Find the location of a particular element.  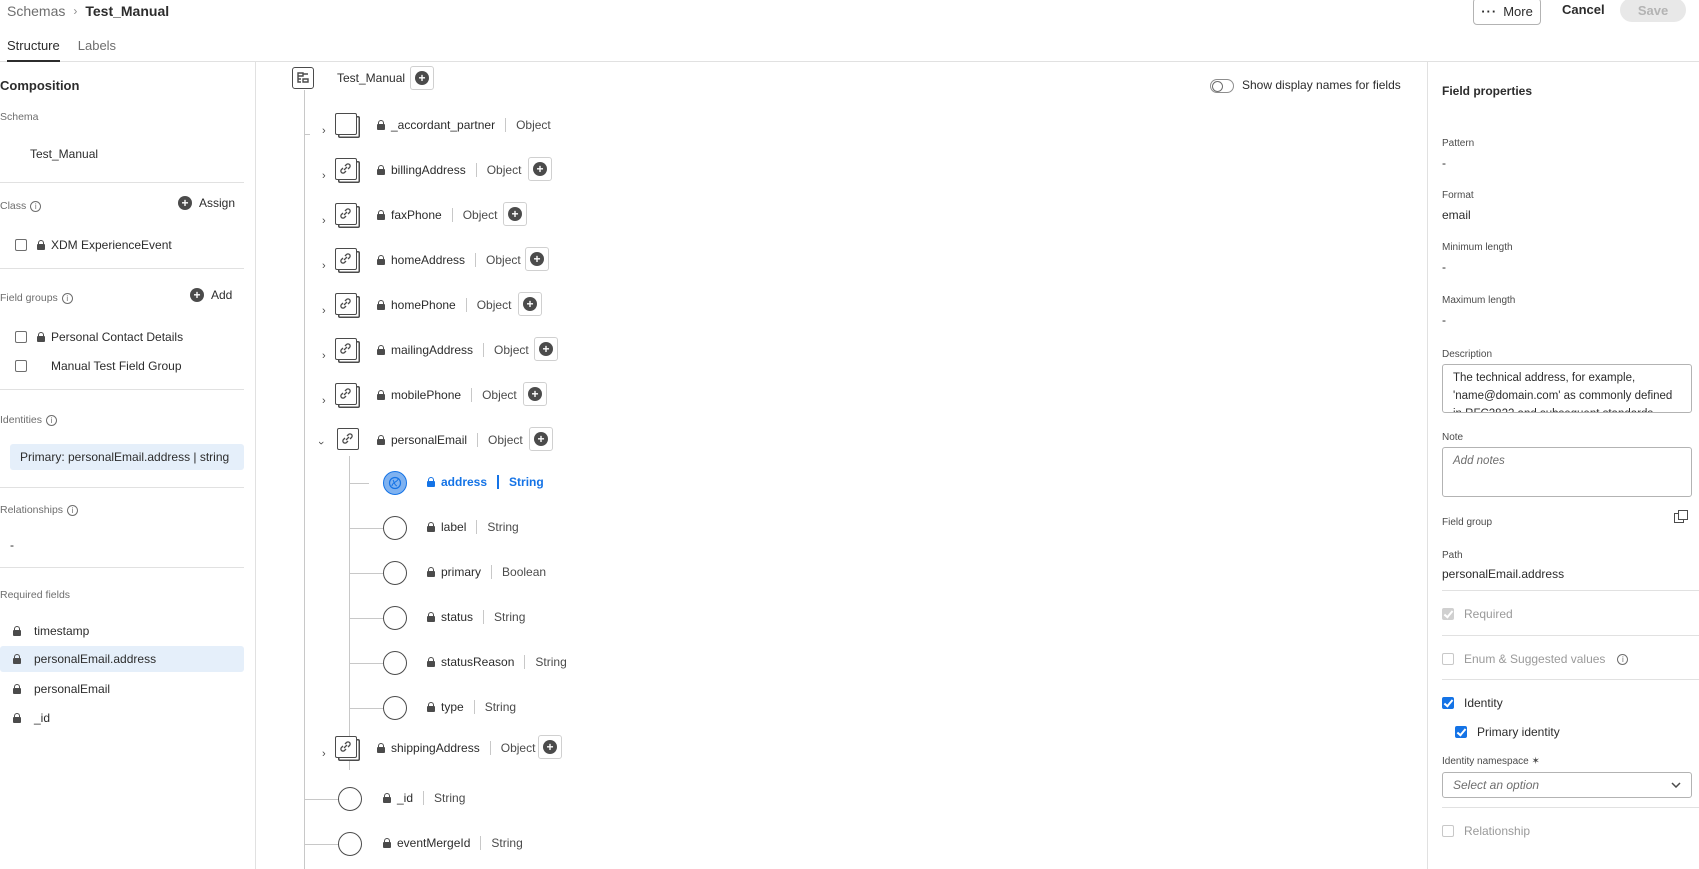

add-icon: + is located at coordinates (541, 439).